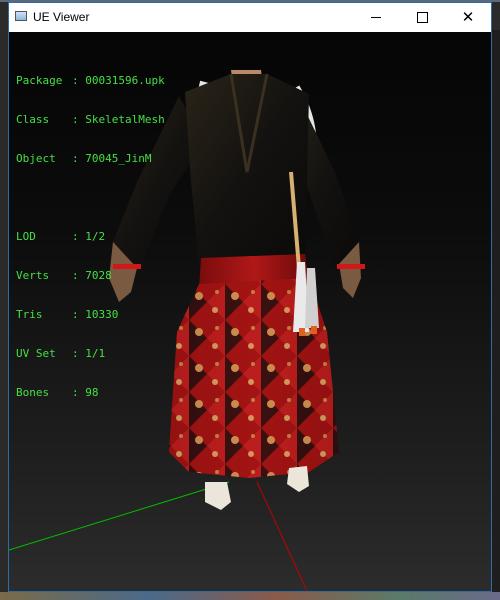 This screenshot has width=500, height=600. I want to click on maximize-icon, so click(422, 17).